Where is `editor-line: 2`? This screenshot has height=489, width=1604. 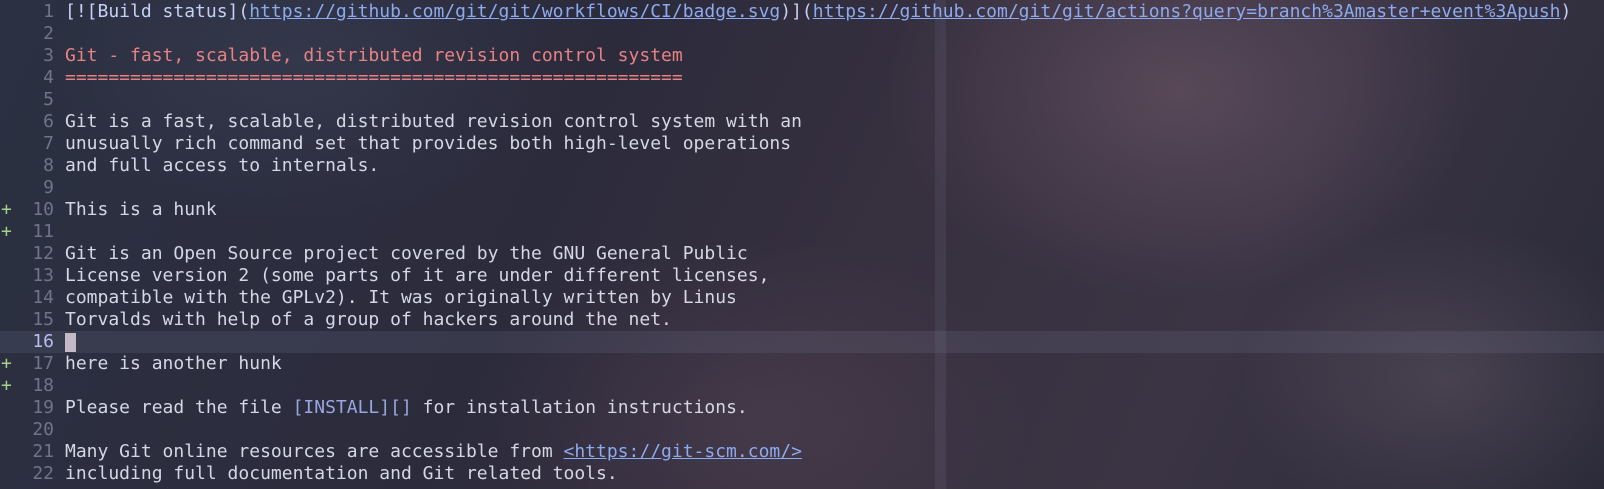
editor-line: 2 is located at coordinates (802, 34).